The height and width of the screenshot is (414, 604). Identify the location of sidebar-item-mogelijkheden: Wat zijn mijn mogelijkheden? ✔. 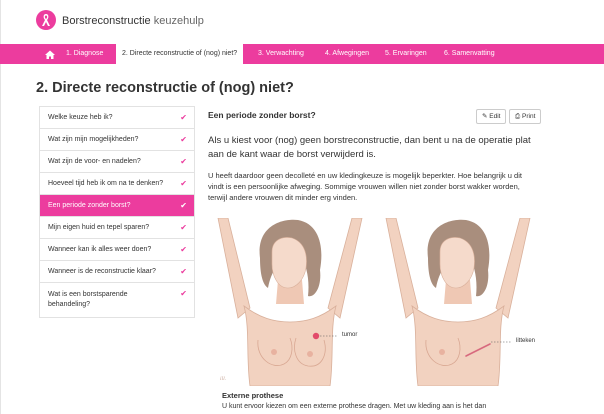
(117, 140).